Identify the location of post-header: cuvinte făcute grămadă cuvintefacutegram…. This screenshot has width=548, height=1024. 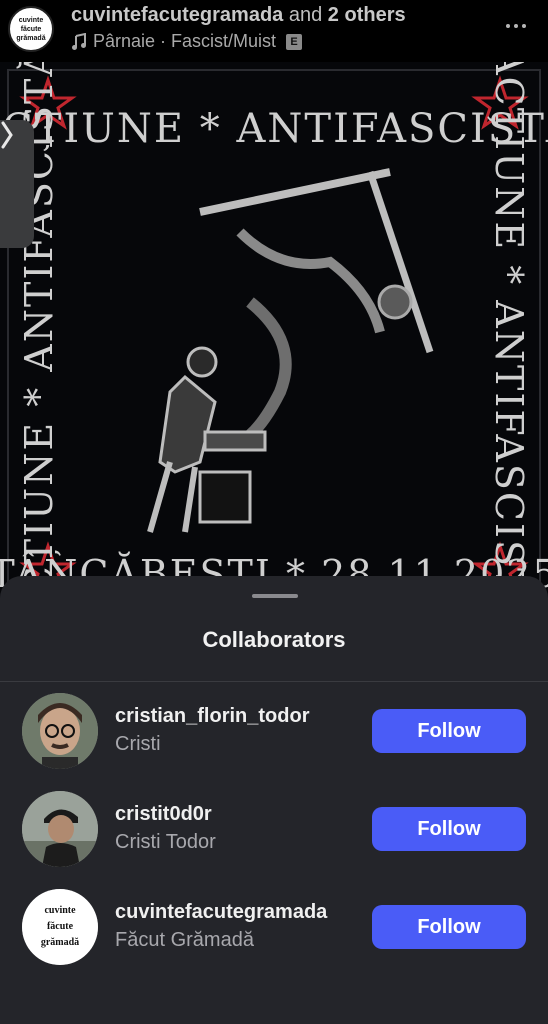
(274, 31).